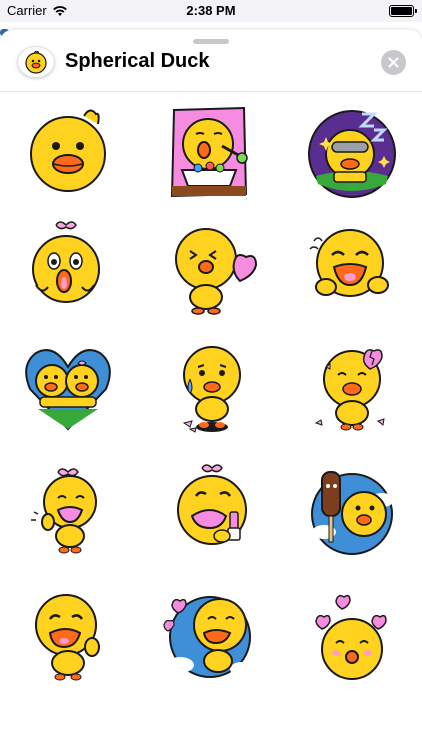 The height and width of the screenshot is (750, 422). What do you see at coordinates (352, 513) in the screenshot?
I see `duck-icecream-icon` at bounding box center [352, 513].